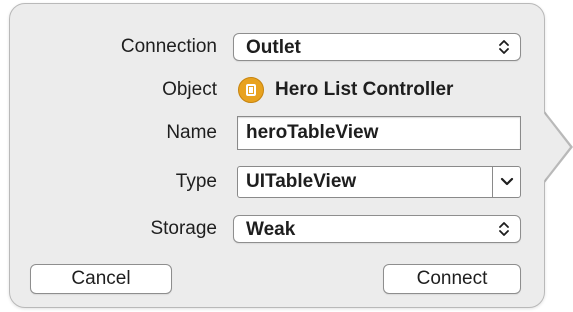  I want to click on connect-button: Connect, so click(452, 279).